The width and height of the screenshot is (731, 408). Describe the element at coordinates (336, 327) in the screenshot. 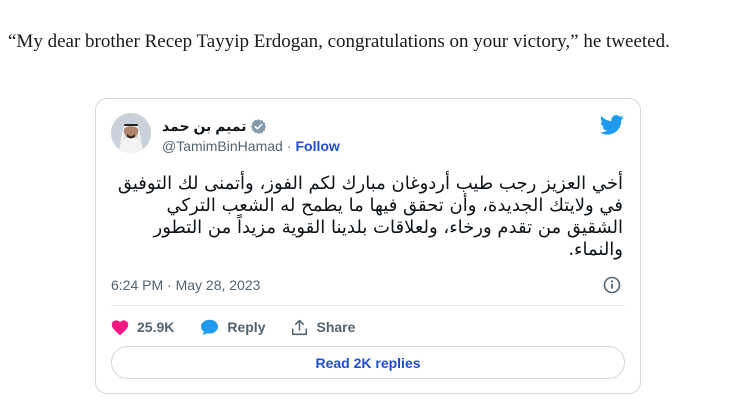

I see `share-label: Share` at that location.